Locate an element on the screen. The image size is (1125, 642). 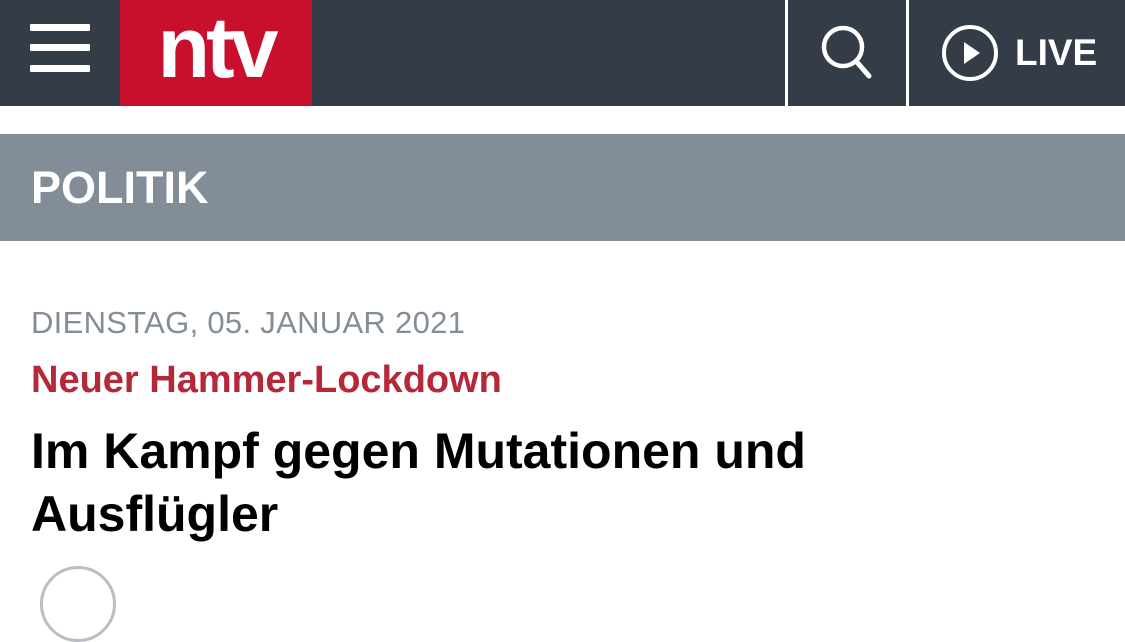
search-icon is located at coordinates (846, 52).